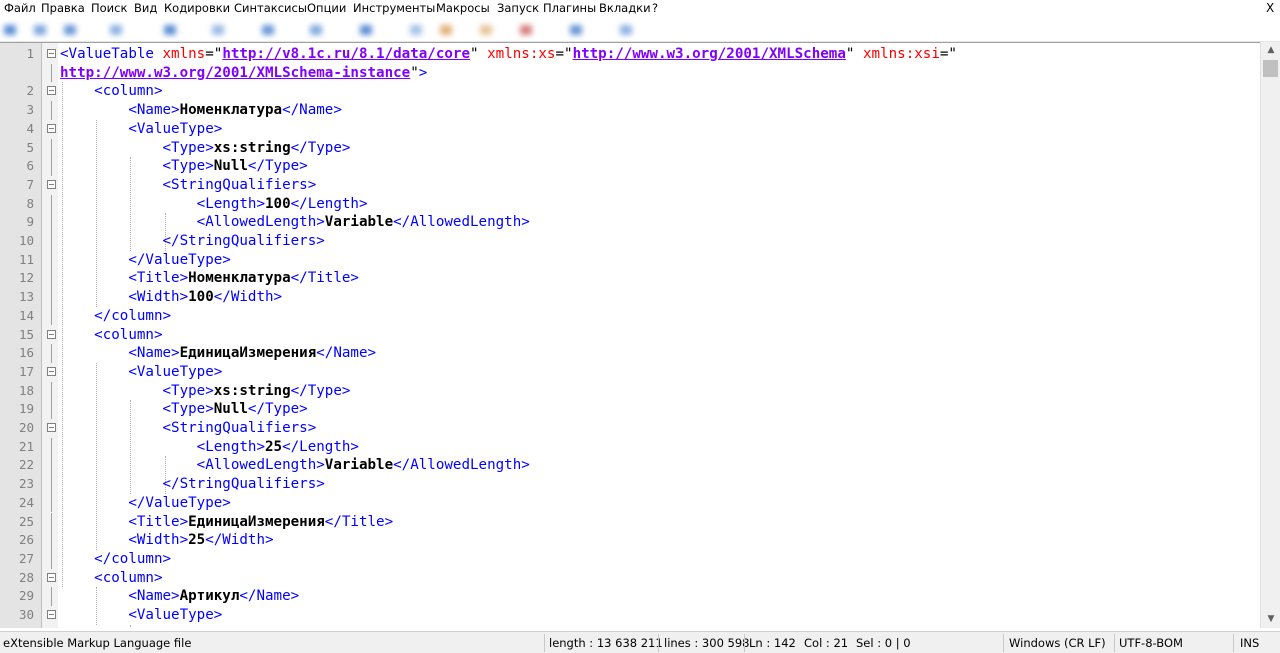 The width and height of the screenshot is (1280, 653). Describe the element at coordinates (630, 447) in the screenshot. I see `code-line: 21 <Length>25</Length>` at that location.